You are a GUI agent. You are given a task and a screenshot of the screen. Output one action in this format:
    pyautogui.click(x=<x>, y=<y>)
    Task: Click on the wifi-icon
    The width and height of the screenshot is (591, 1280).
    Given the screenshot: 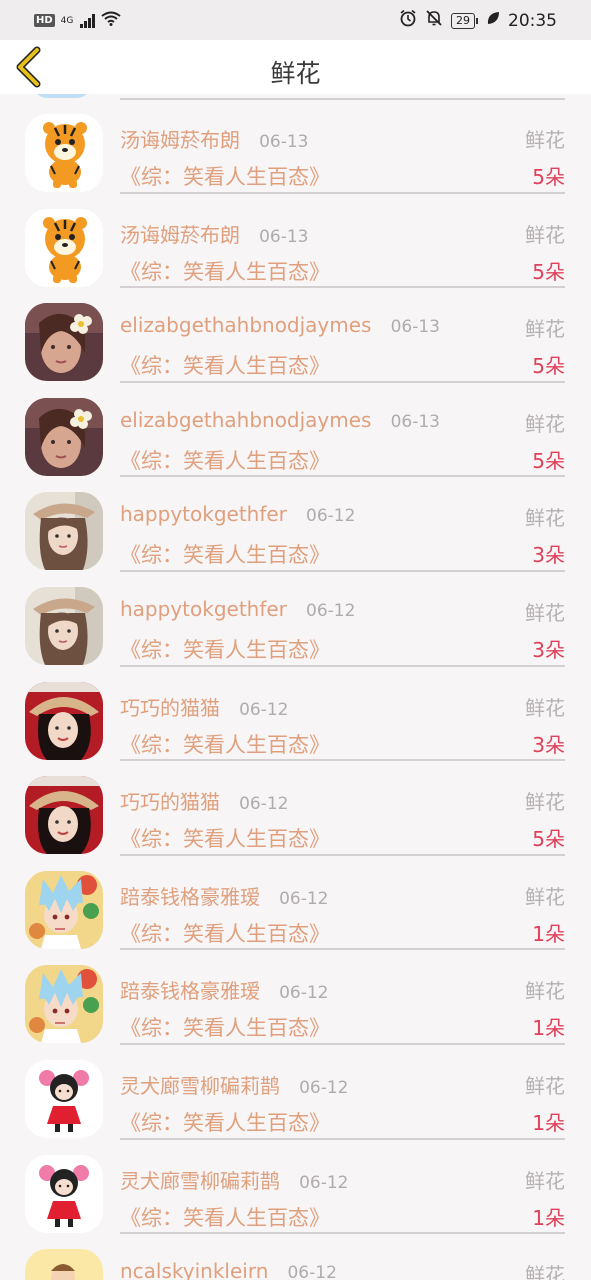 What is the action you would take?
    pyautogui.click(x=111, y=20)
    